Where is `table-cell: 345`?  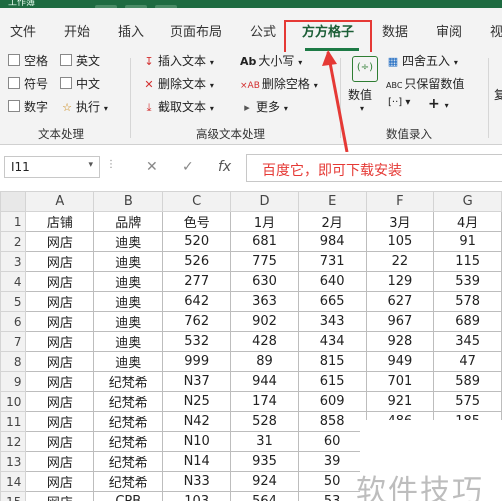 table-cell: 345 is located at coordinates (467, 341).